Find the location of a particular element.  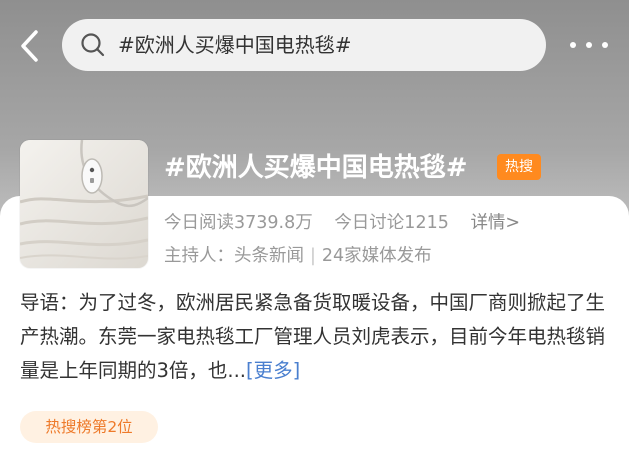

chevron-left-icon is located at coordinates (29, 46).